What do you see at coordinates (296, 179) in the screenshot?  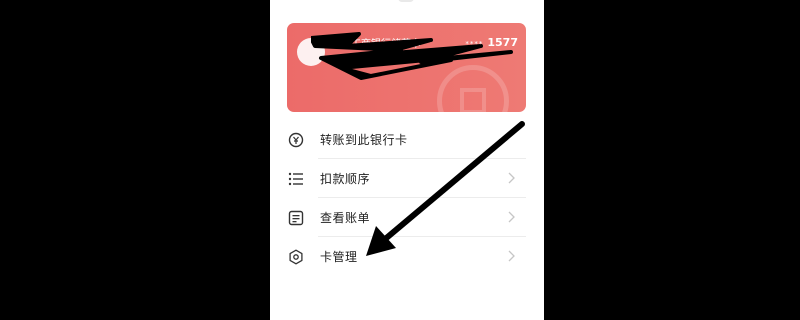 I see `list-icon` at bounding box center [296, 179].